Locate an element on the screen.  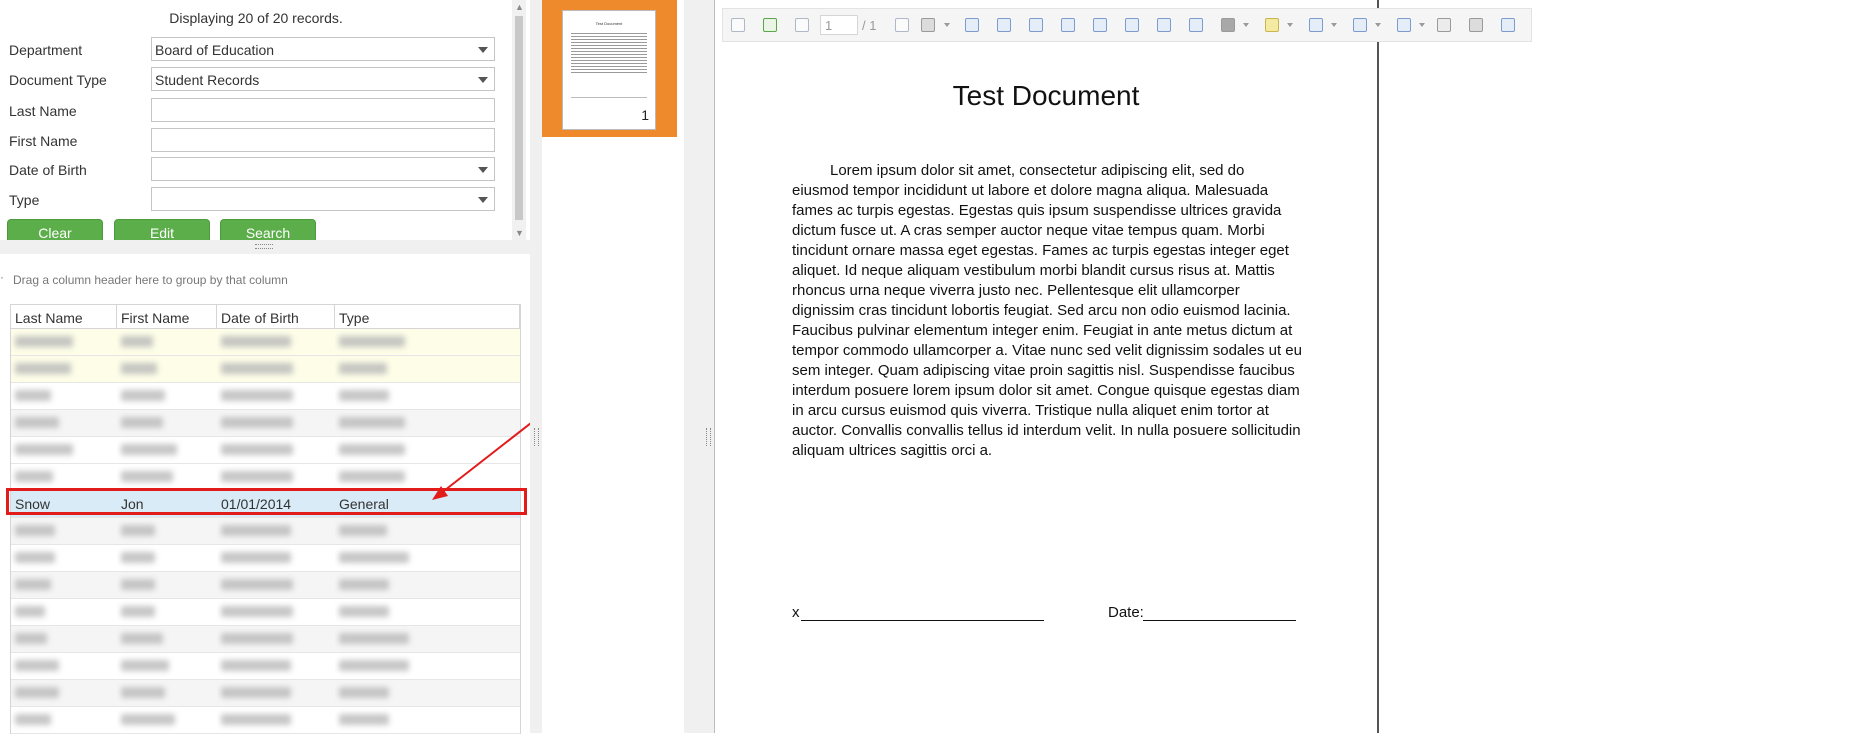
scroll-down-icon: ▼ is located at coordinates (519, 233).